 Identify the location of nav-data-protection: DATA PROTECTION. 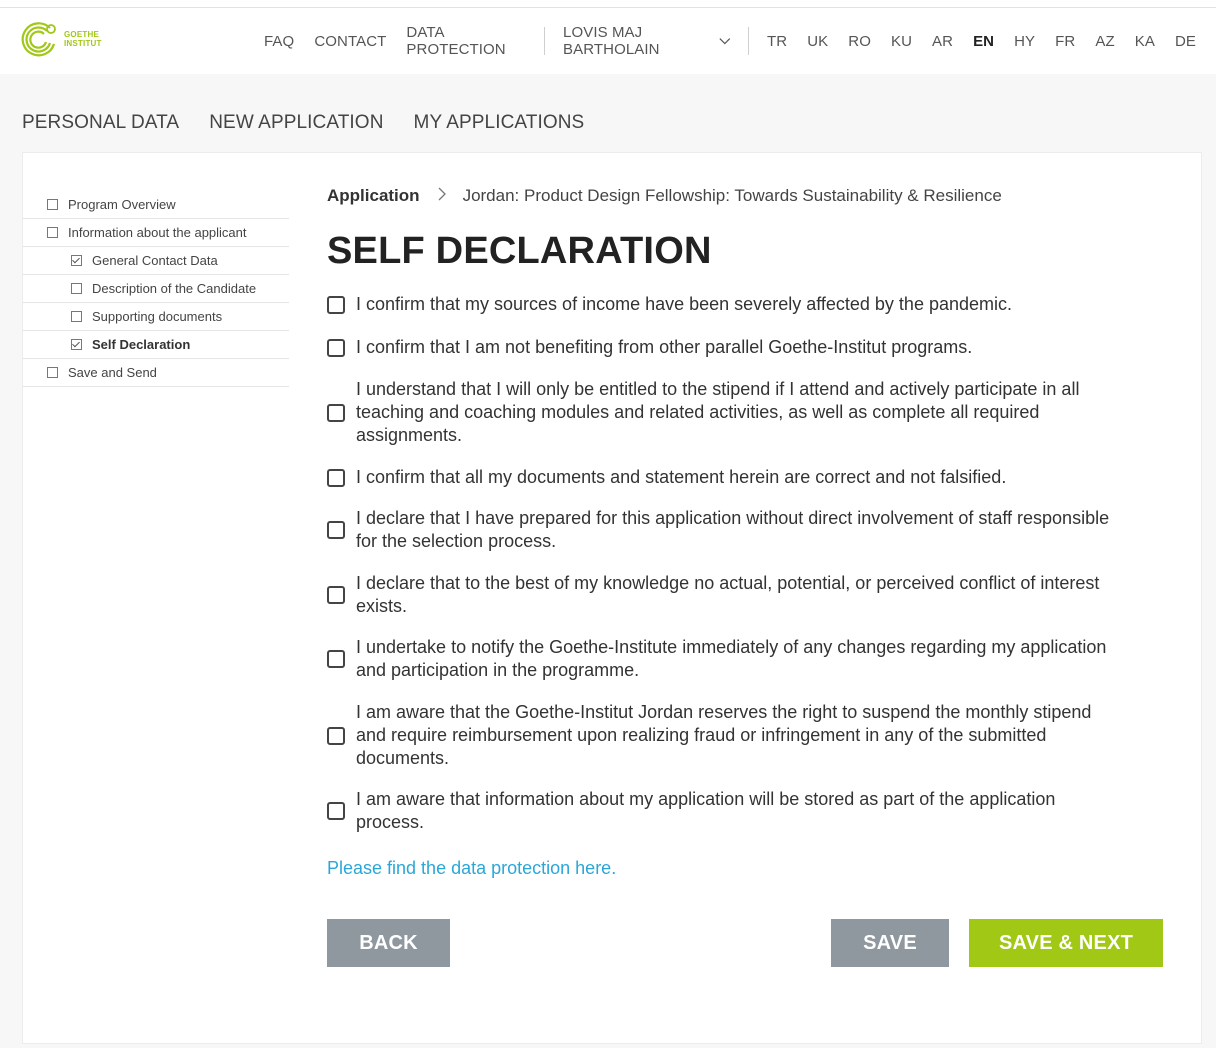
(465, 41).